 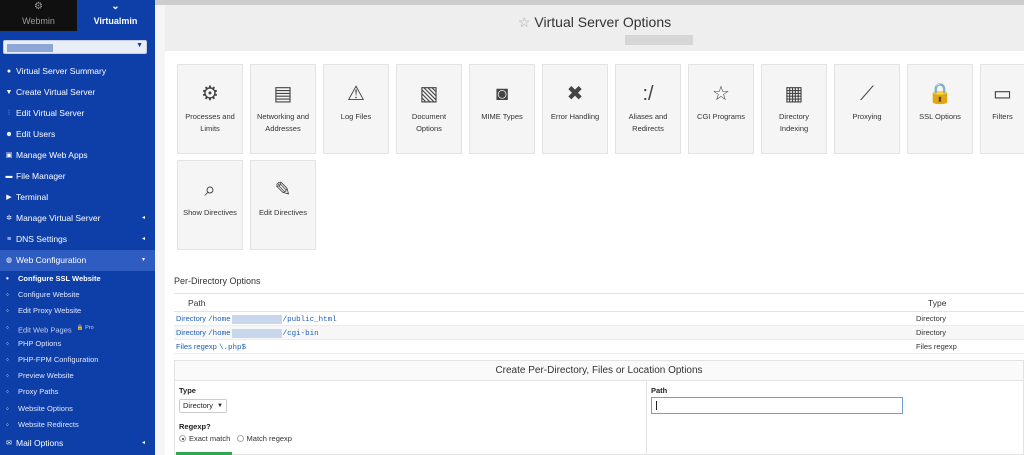 I want to click on folder-icon: ▬, so click(x=9, y=176).